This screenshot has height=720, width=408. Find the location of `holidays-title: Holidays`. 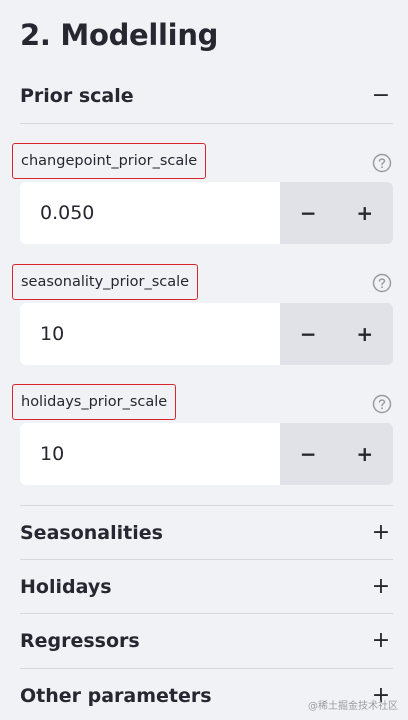

holidays-title: Holidays is located at coordinates (66, 587).